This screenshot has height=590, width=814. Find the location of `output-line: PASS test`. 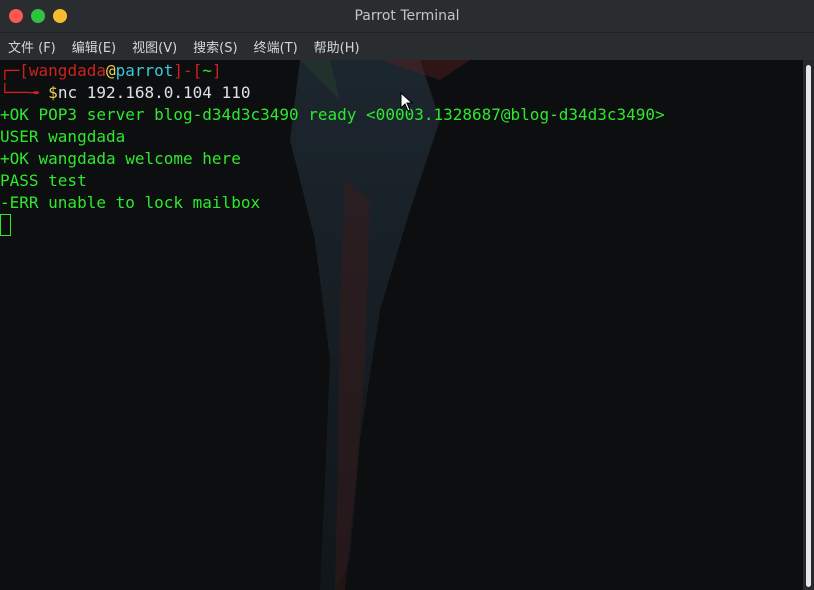

output-line: PASS test is located at coordinates (43, 180).